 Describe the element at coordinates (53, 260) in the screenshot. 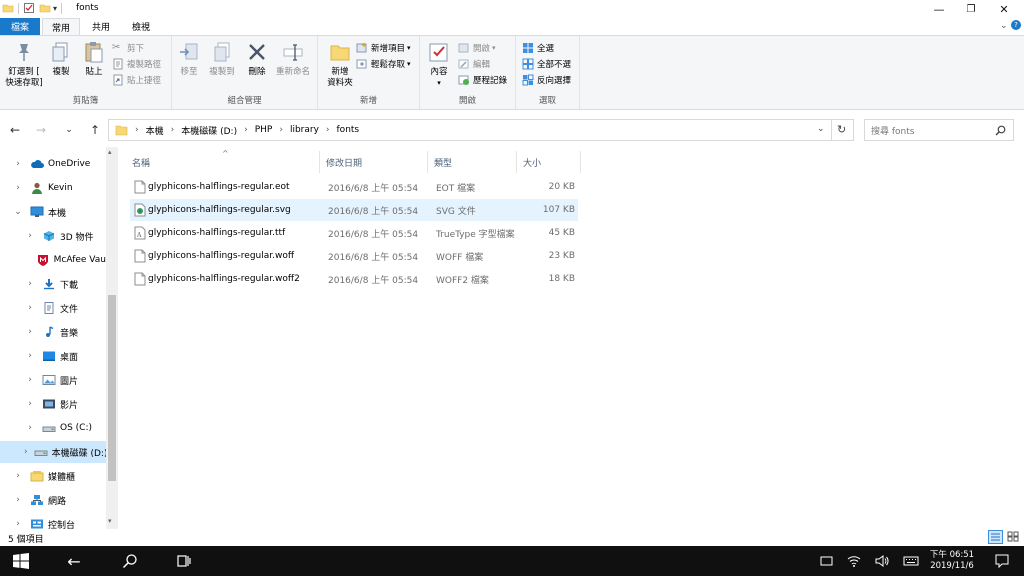

I see `nav-item: McAfee Vau` at that location.